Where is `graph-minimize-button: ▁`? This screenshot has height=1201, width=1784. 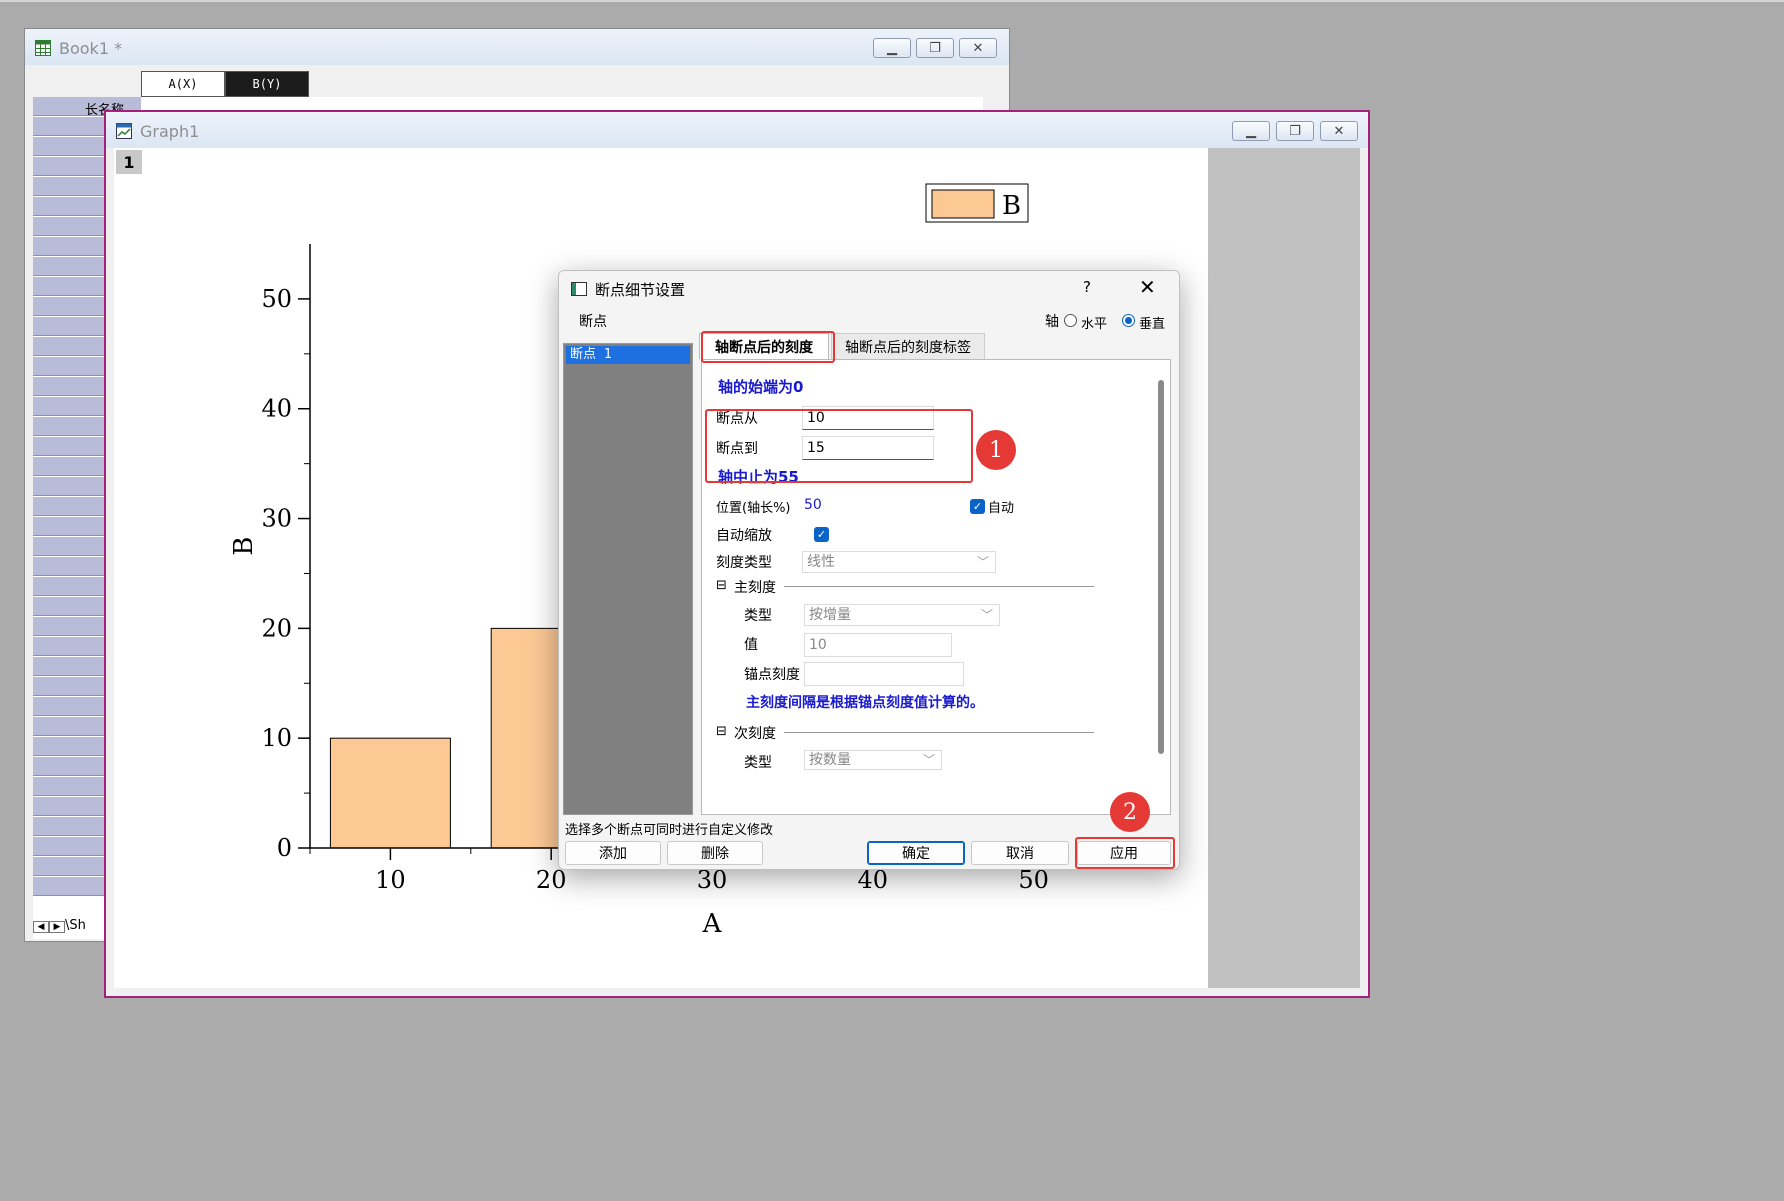
graph-minimize-button: ▁ is located at coordinates (1251, 131).